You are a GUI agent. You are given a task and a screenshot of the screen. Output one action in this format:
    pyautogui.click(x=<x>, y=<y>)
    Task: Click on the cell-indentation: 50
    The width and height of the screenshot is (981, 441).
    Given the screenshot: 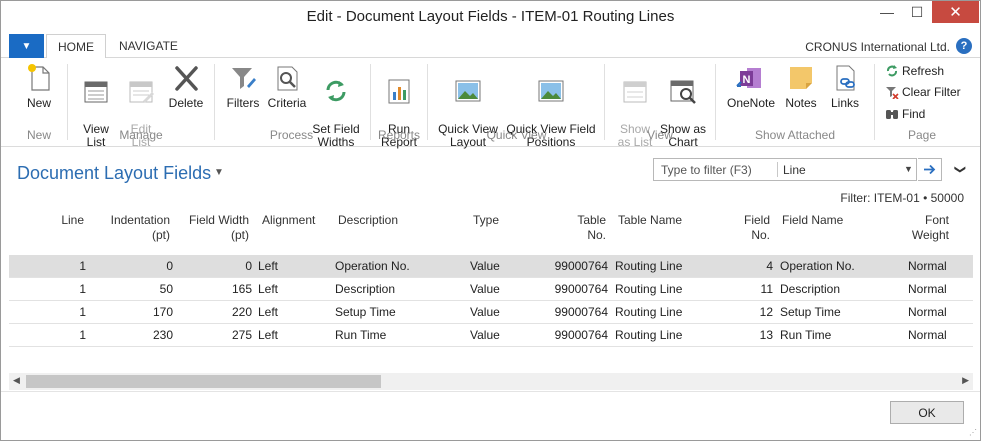 What is the action you would take?
    pyautogui.click(x=138, y=289)
    